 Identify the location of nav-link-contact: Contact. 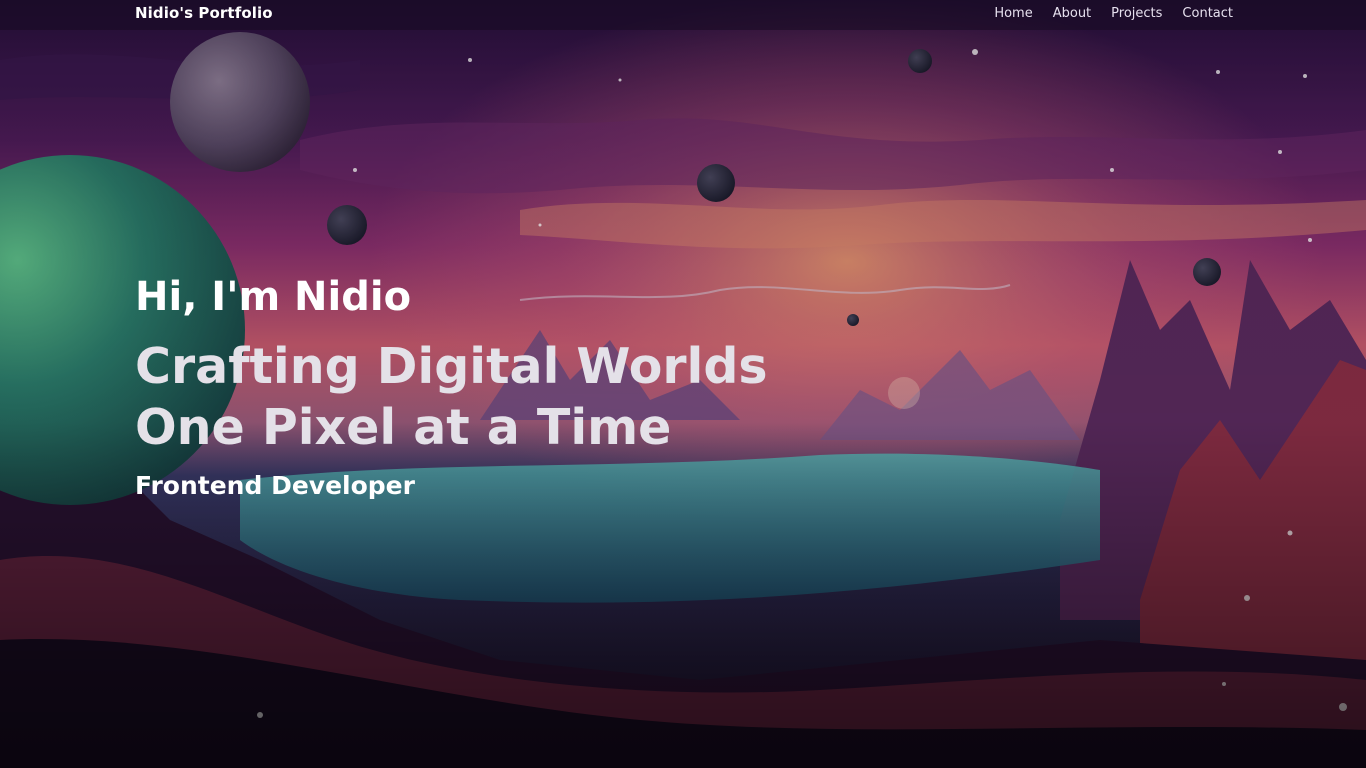
(1207, 13).